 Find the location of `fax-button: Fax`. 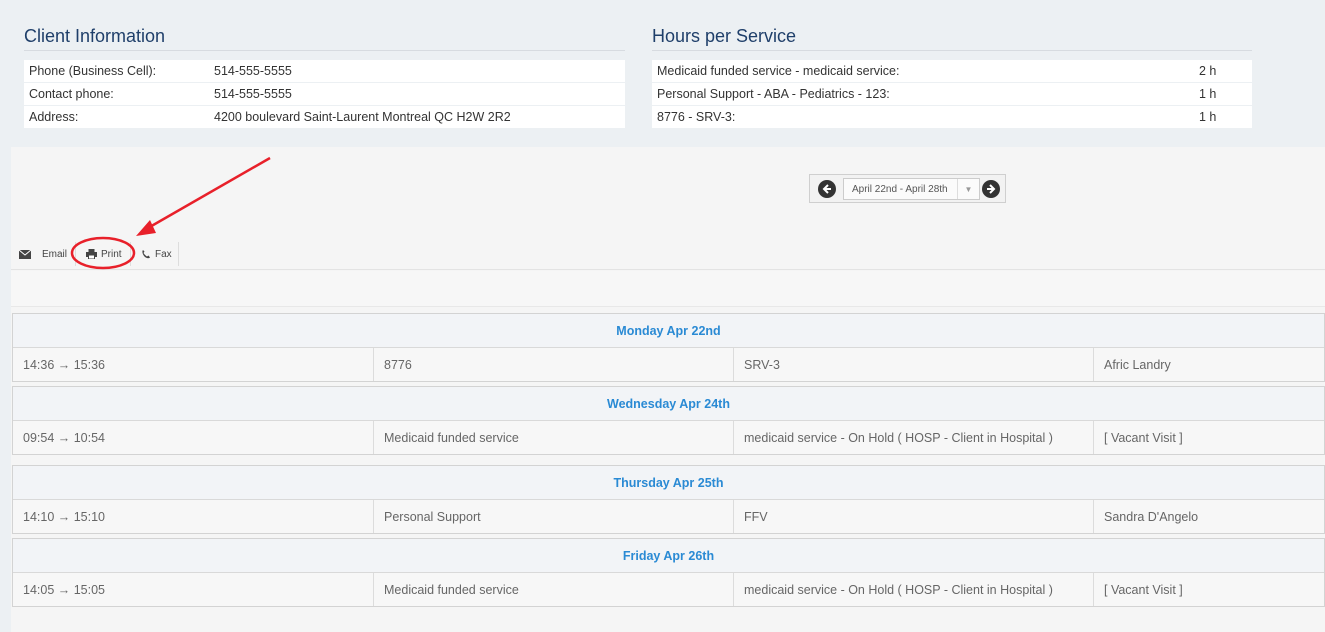

fax-button: Fax is located at coordinates (156, 254).